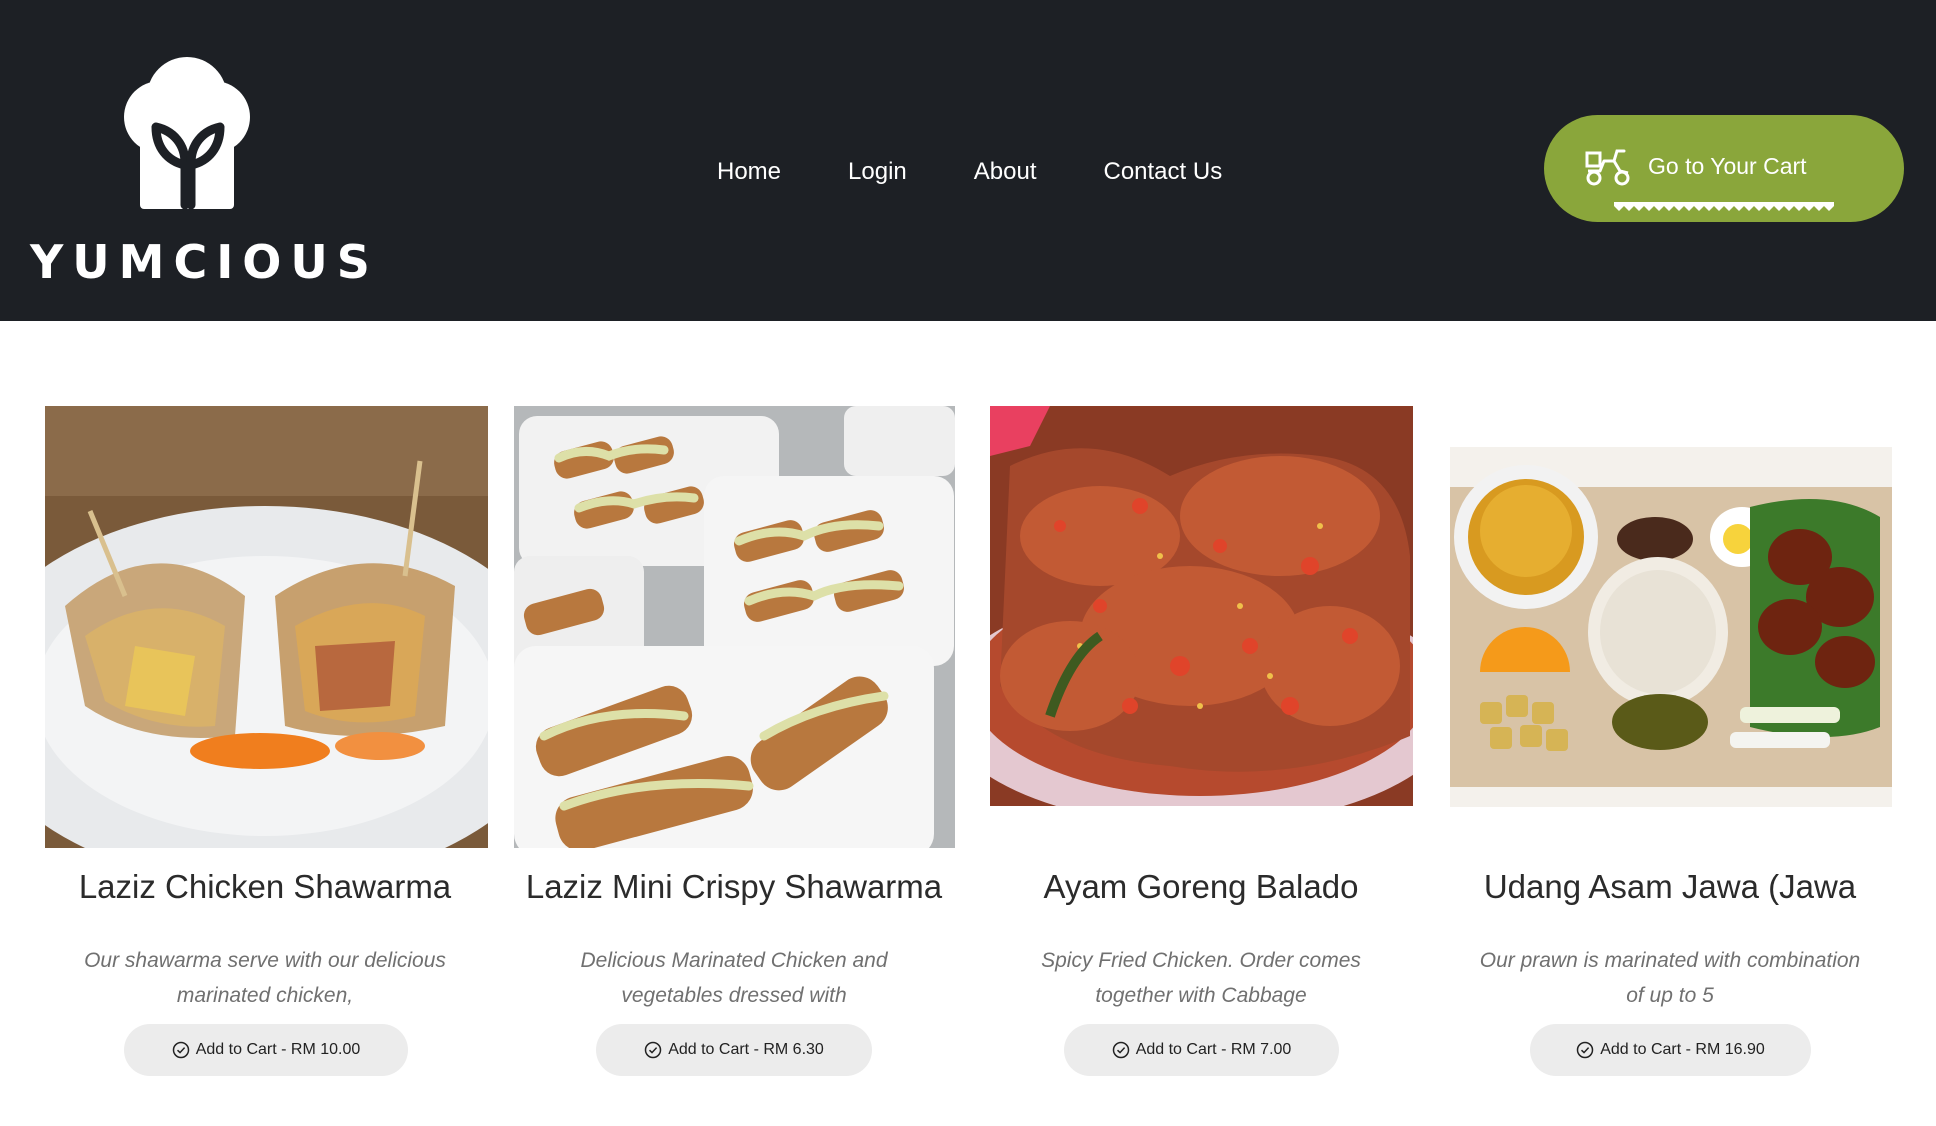  Describe the element at coordinates (1005, 172) in the screenshot. I see `nav-about: About` at that location.